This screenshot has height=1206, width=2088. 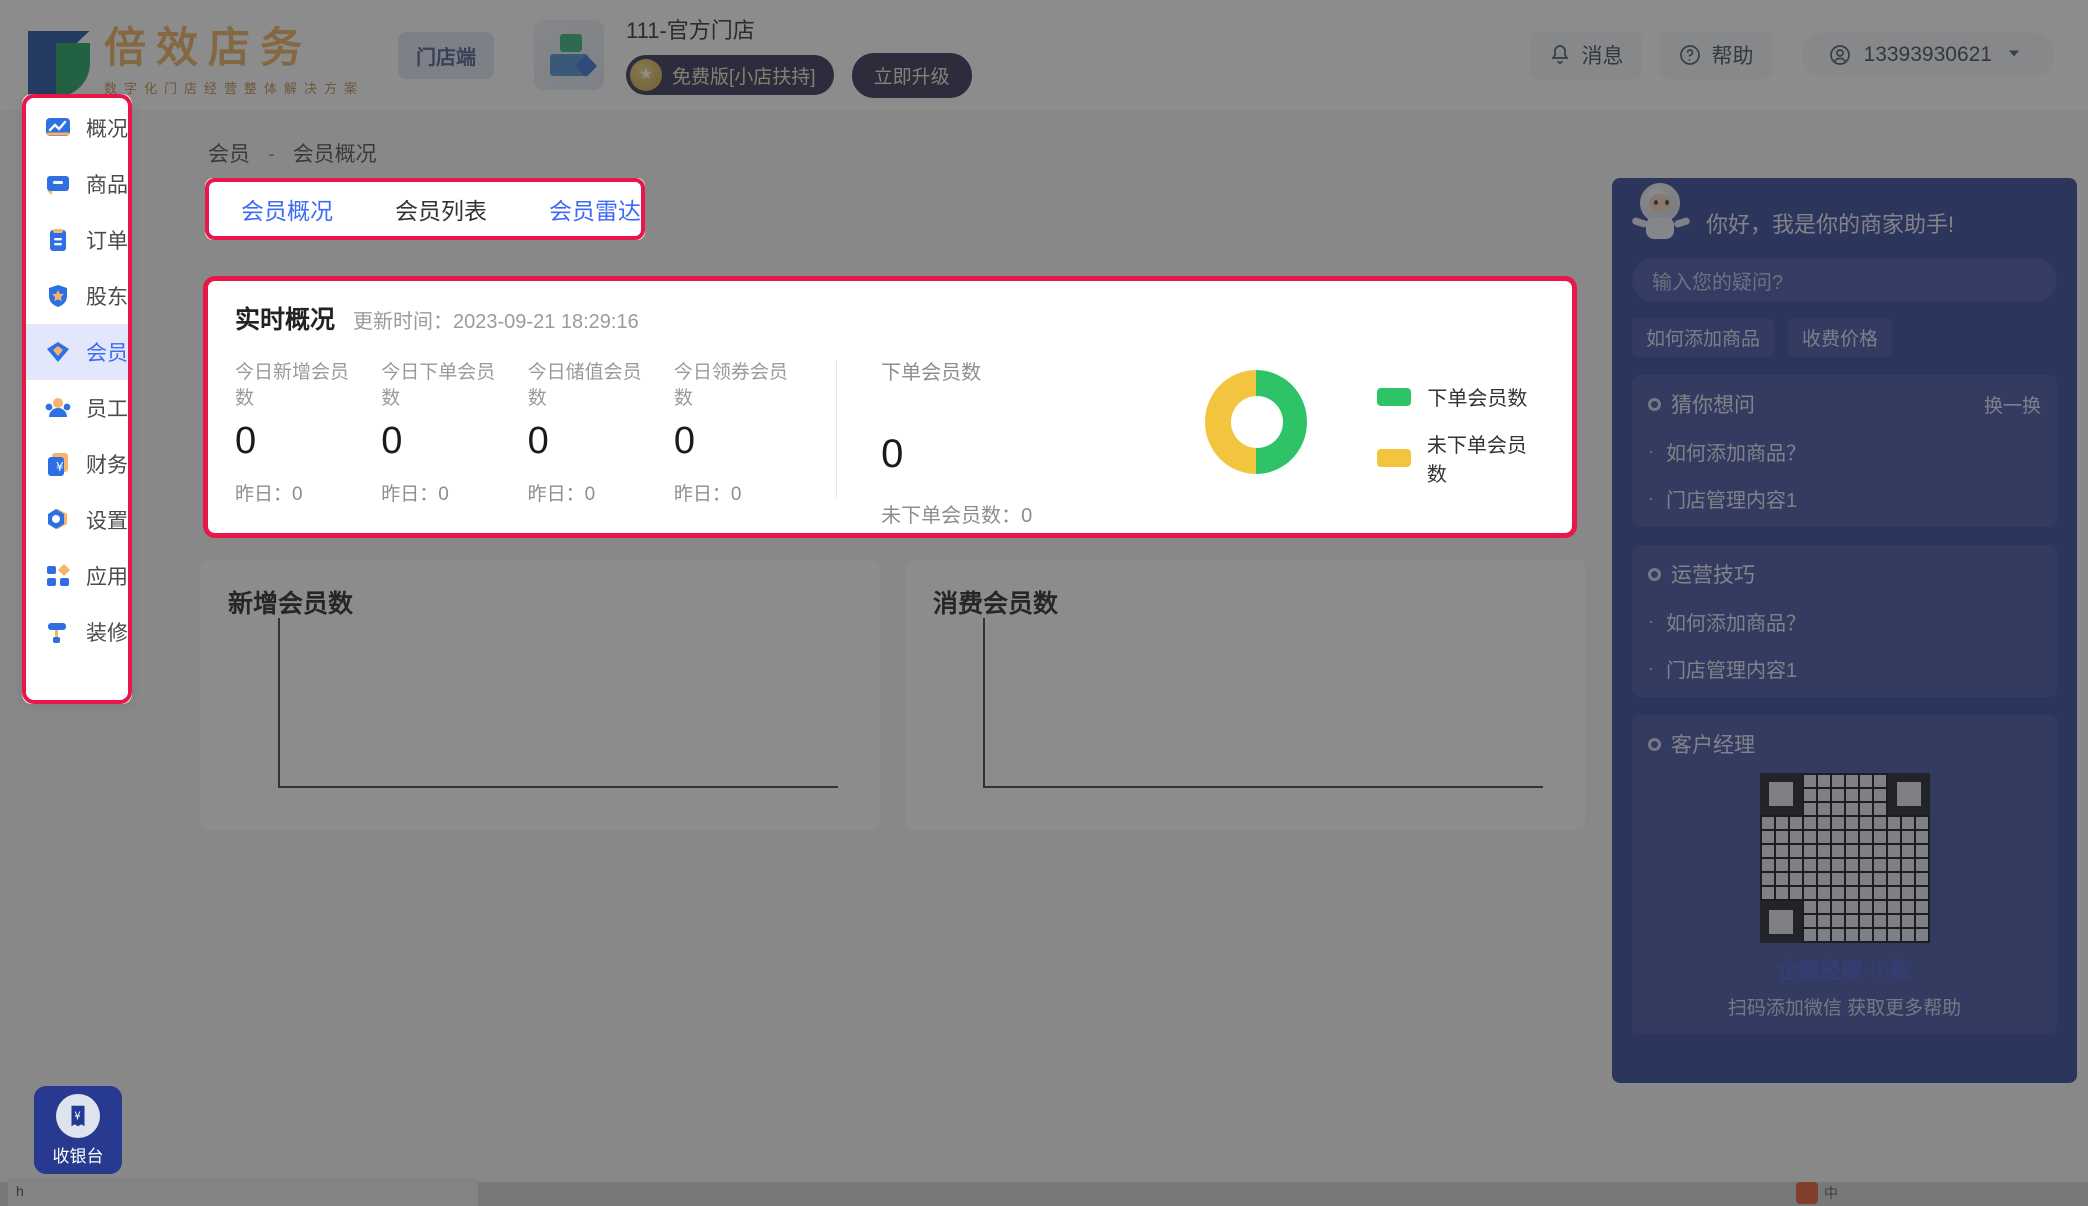 I want to click on kpi-coupon-members: 今日领券会员数 0 昨日：0, so click(x=733, y=433).